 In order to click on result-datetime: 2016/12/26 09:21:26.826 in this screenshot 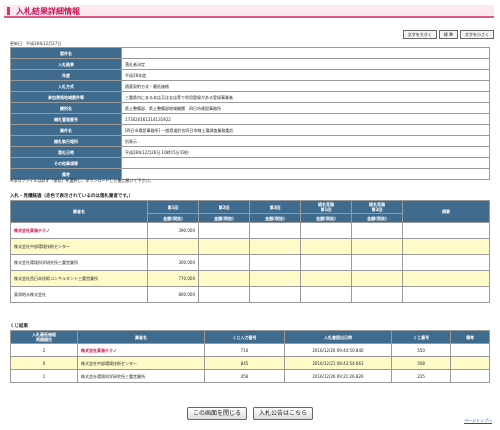, I will do `click(337, 376)`.